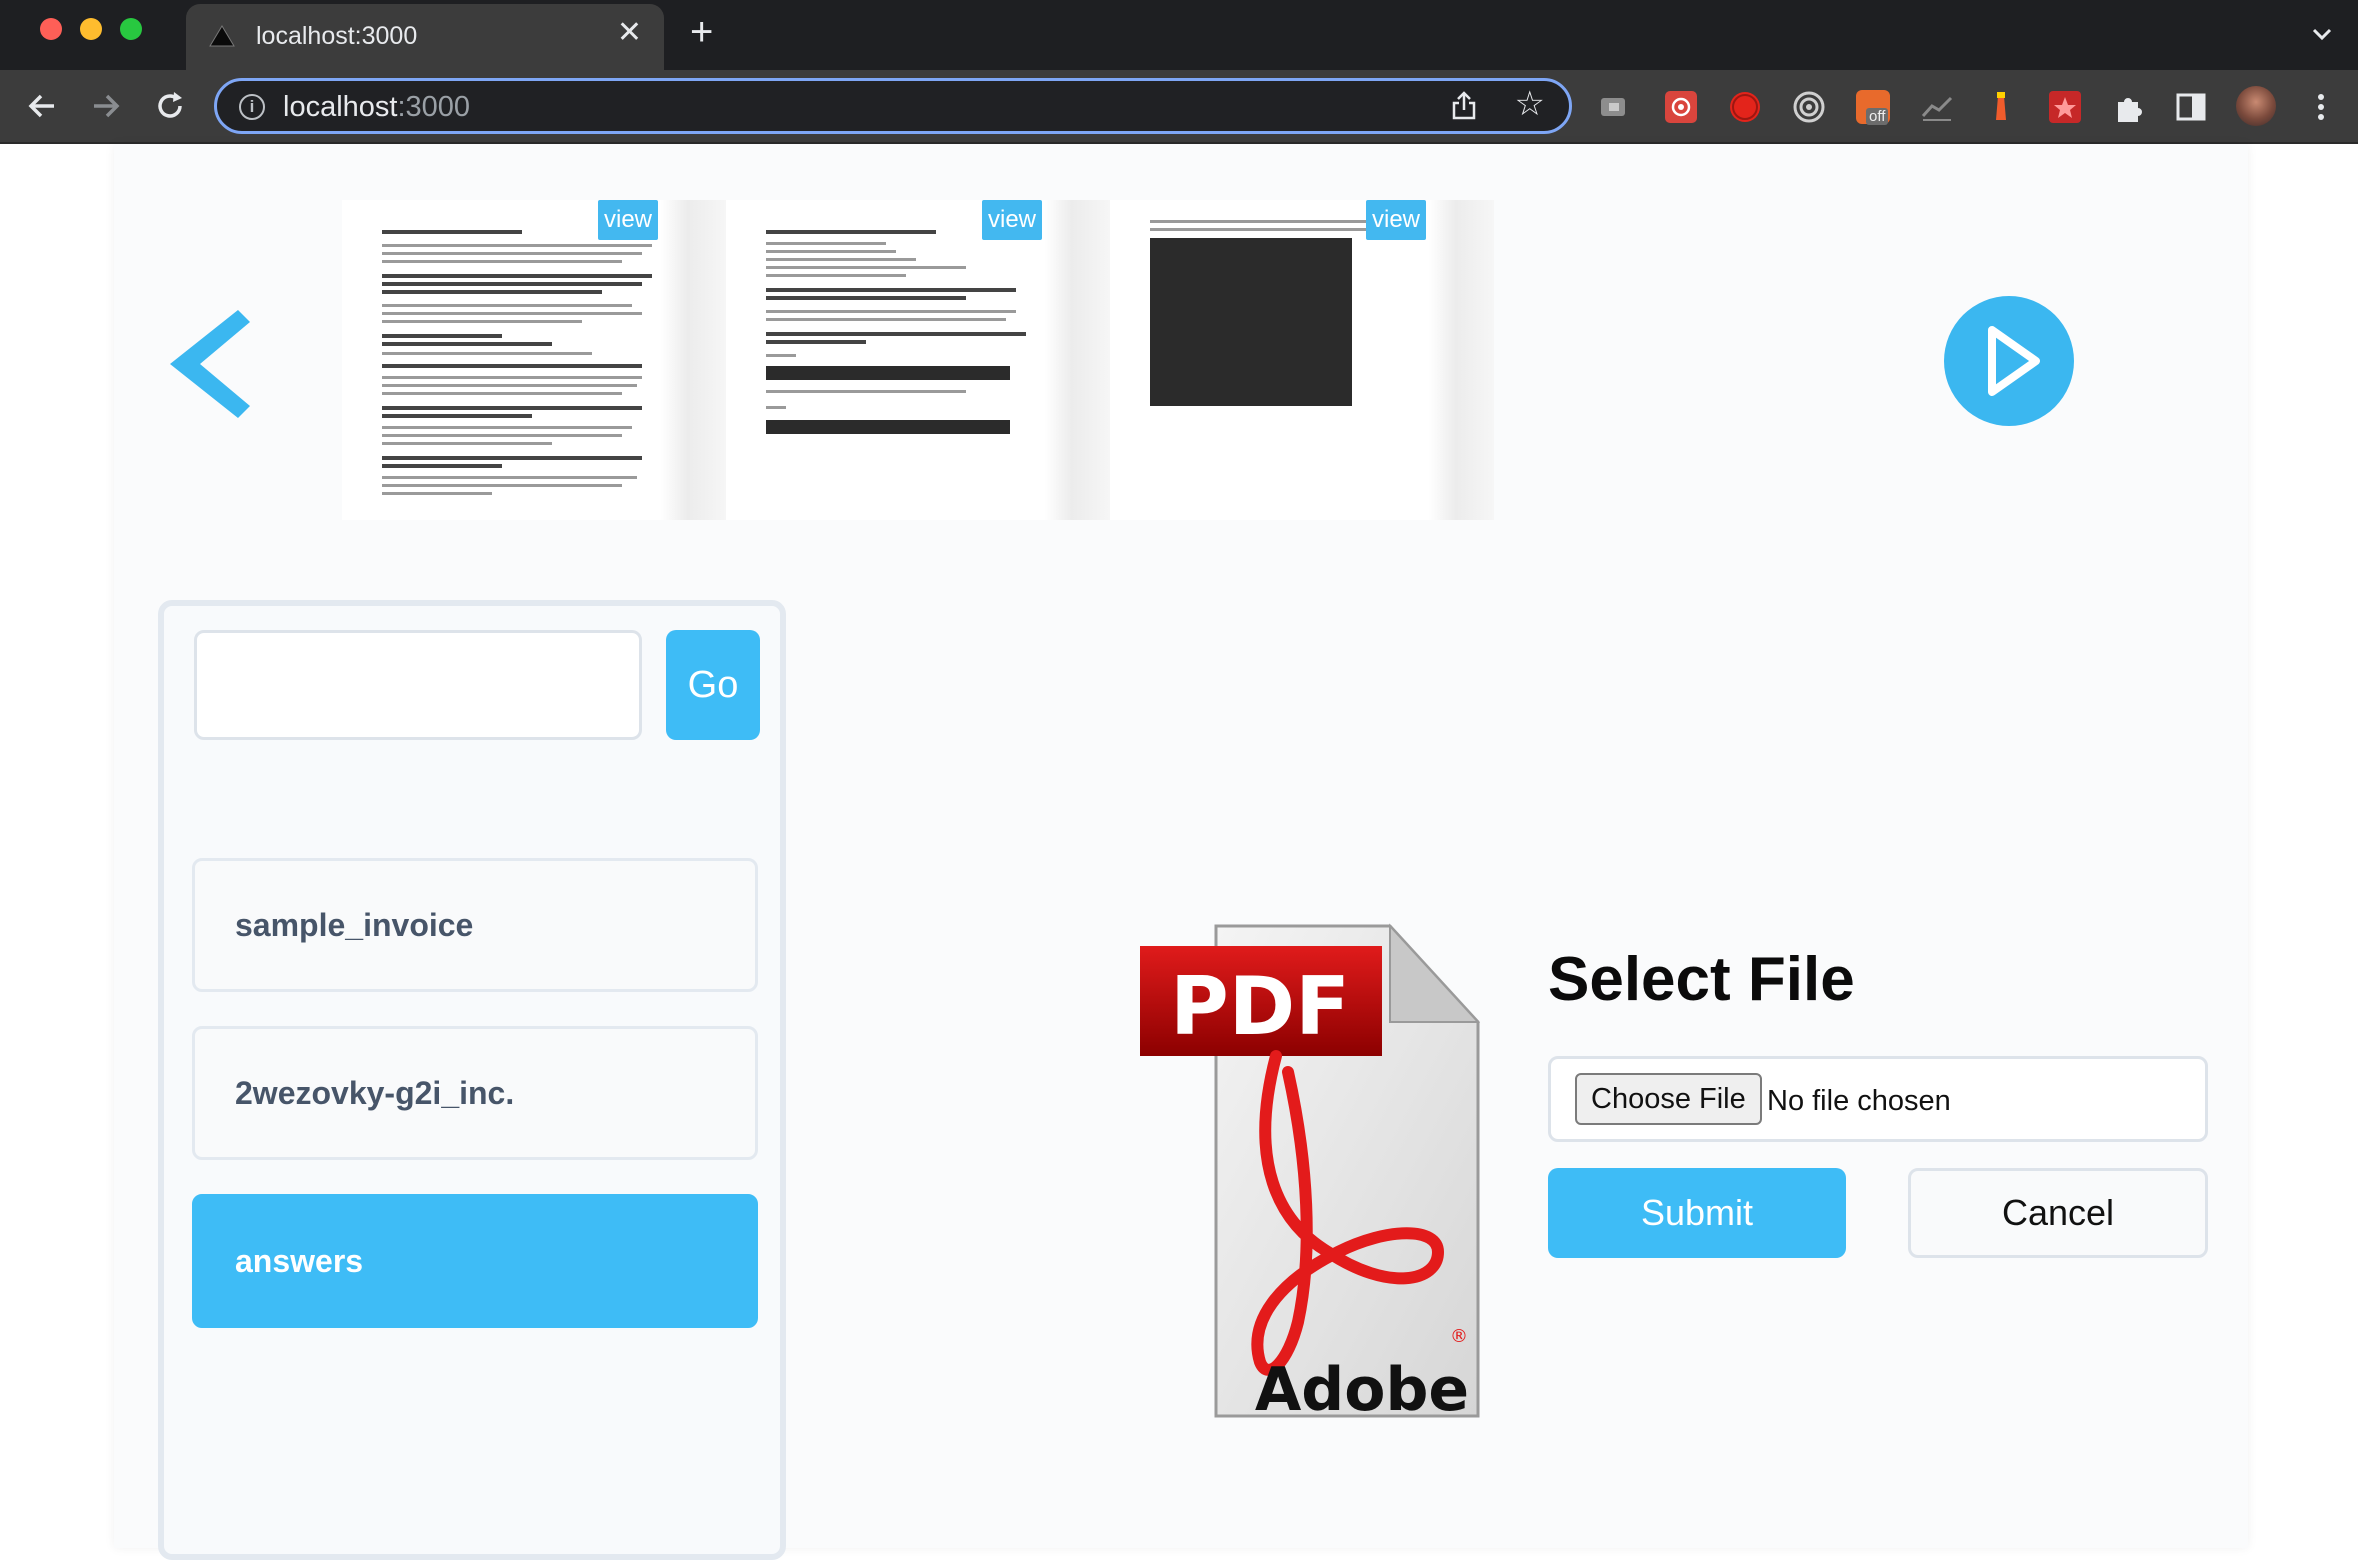  What do you see at coordinates (2129, 107) in the screenshot?
I see `puzzle-icon` at bounding box center [2129, 107].